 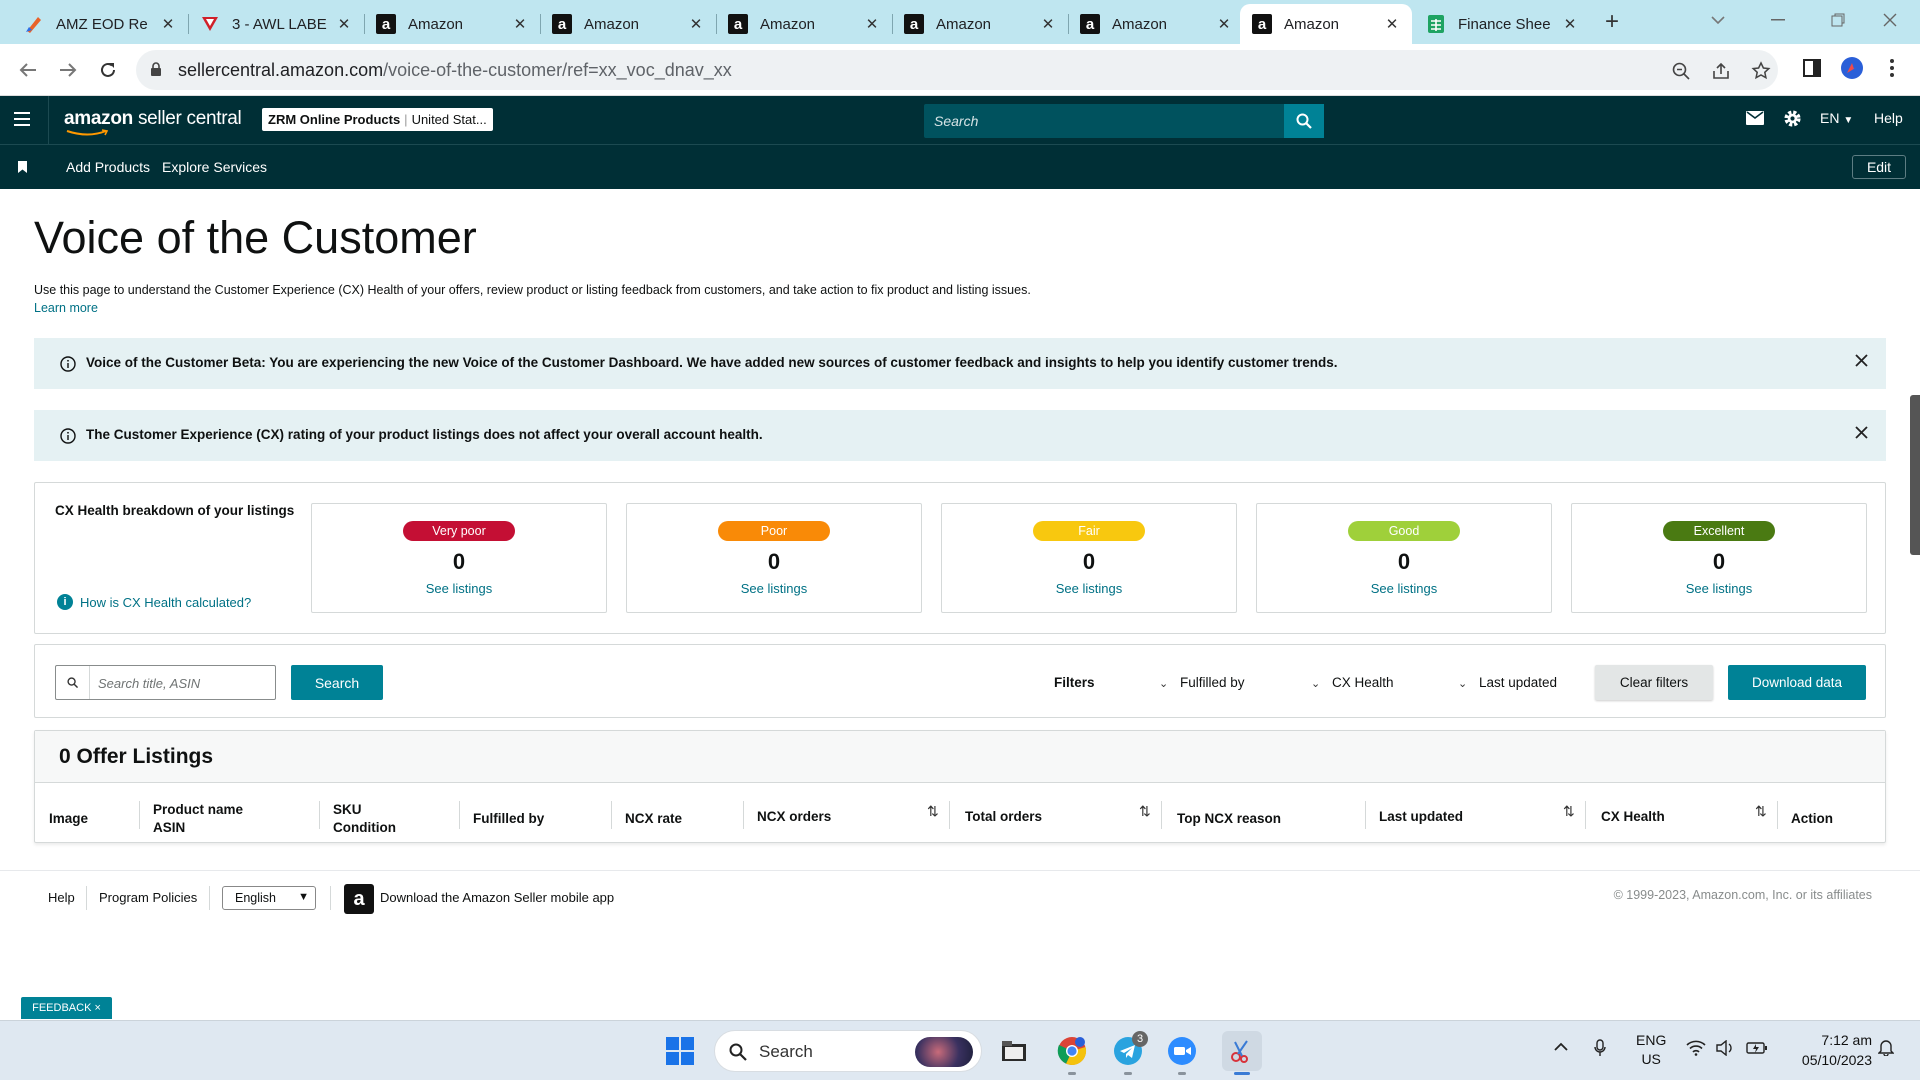 What do you see at coordinates (1890, 20) in the screenshot?
I see `close-window-icon` at bounding box center [1890, 20].